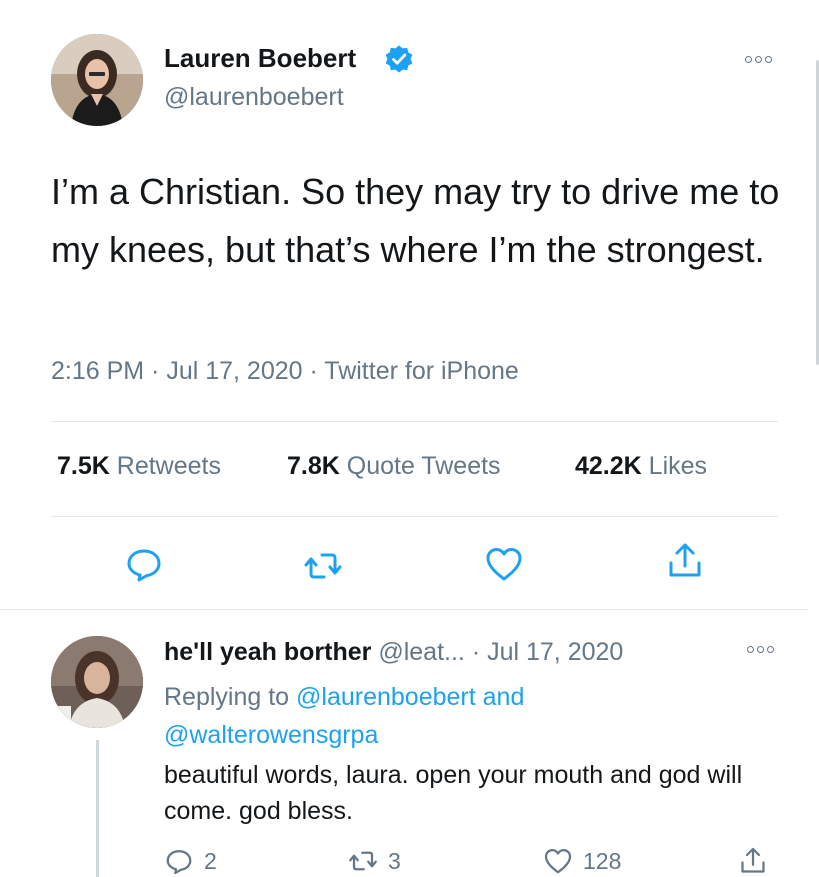 This screenshot has height=877, width=819. Describe the element at coordinates (423, 466) in the screenshot. I see `quote-tweets-label: Quote Tweets` at that location.